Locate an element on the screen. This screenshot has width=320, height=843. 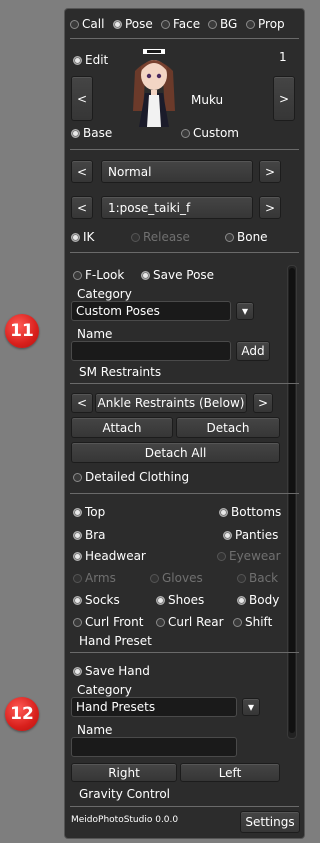
detach-all-button: Detach All is located at coordinates (175, 452).